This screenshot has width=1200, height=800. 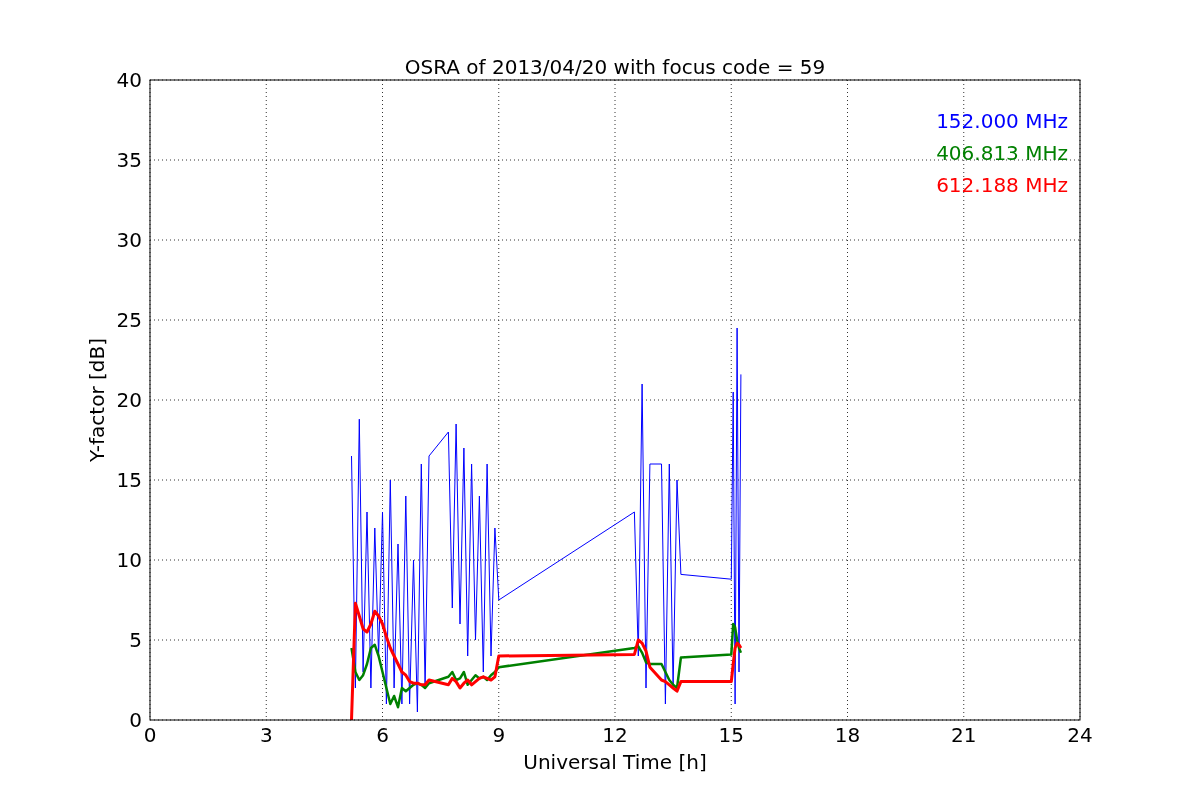 I want to click on tick-label: 10, so click(x=129, y=560).